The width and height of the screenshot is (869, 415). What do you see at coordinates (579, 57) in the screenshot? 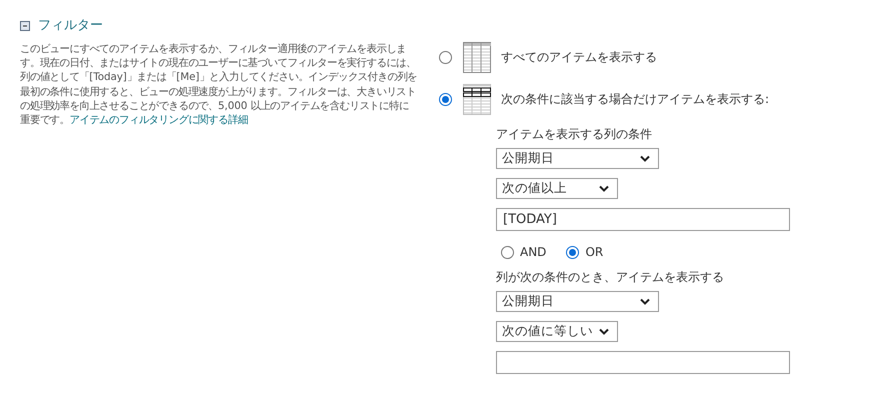
I see `option-label: すべてのアイテムを表示する` at bounding box center [579, 57].